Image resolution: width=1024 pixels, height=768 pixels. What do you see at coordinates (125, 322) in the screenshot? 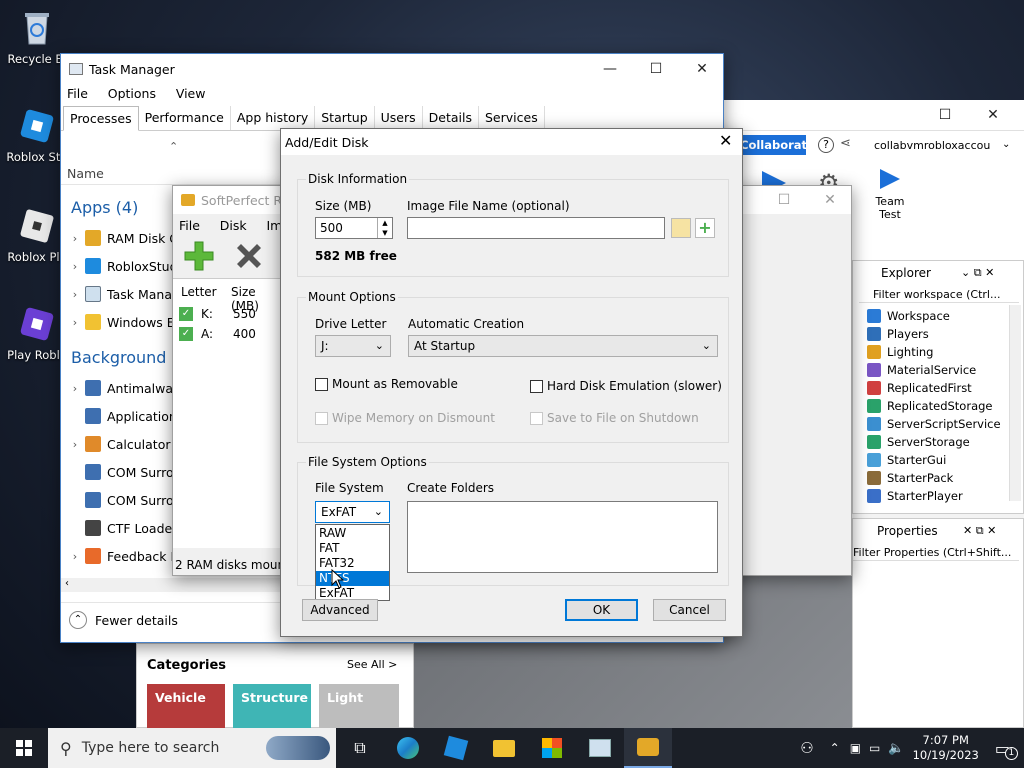
I see `process-row: › Windows Ex` at bounding box center [125, 322].